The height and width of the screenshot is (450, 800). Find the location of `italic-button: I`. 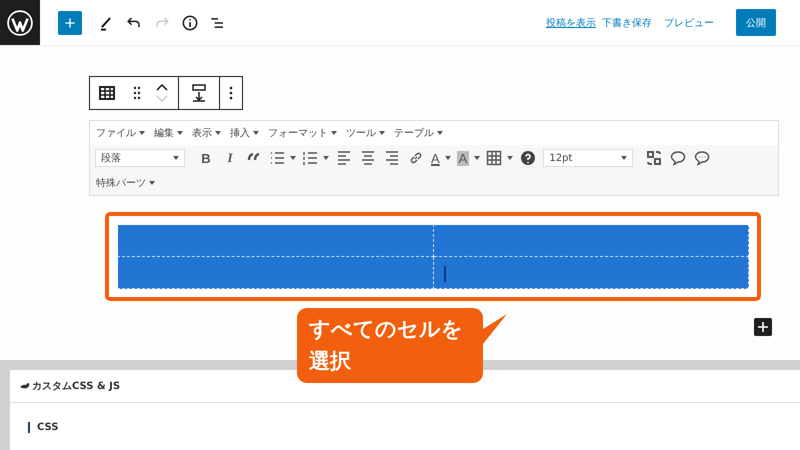

italic-button: I is located at coordinates (230, 158).